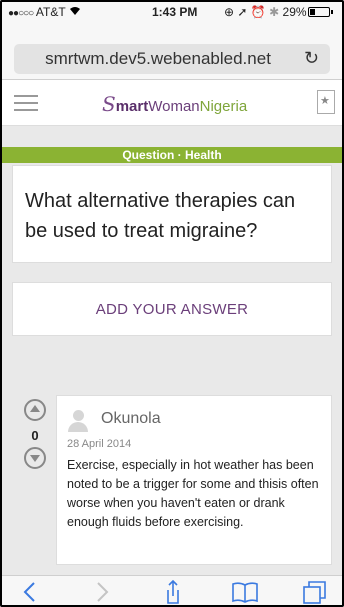 This screenshot has height=607, width=344. What do you see at coordinates (242, 12) in the screenshot?
I see `location-icon: ➚` at bounding box center [242, 12].